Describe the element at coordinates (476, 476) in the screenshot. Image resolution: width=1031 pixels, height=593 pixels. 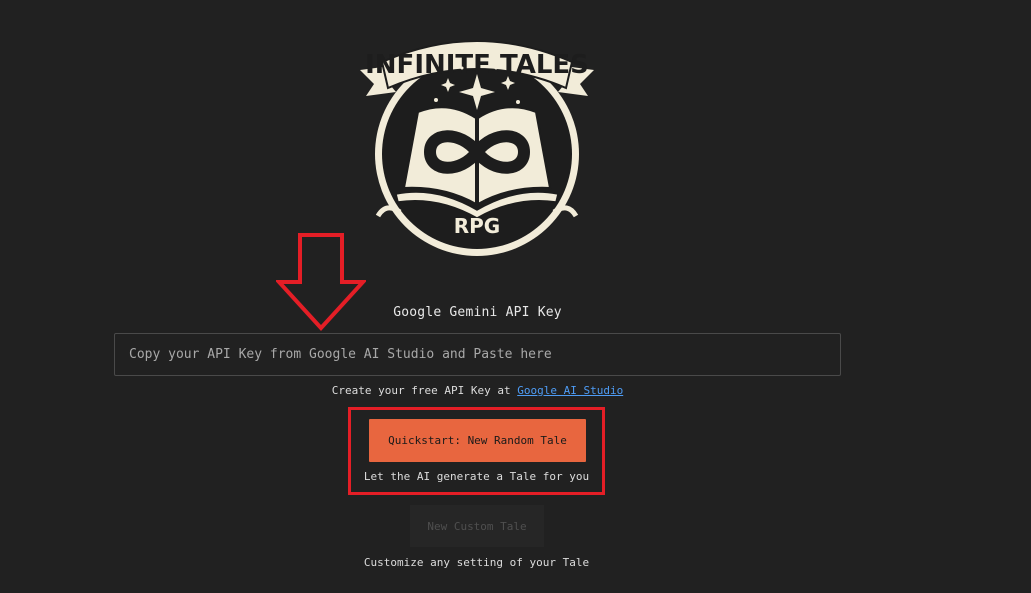
I see `quickstart-help-text: Let the AI generate a Tale for you` at that location.